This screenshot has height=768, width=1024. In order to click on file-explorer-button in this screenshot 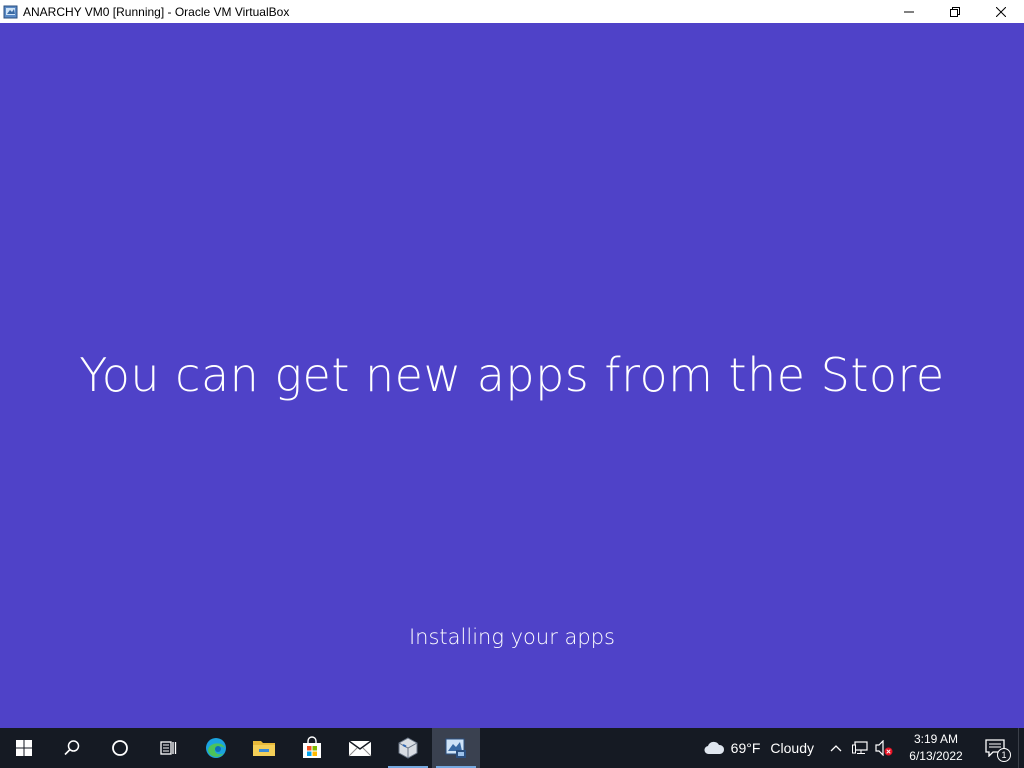, I will do `click(264, 748)`.